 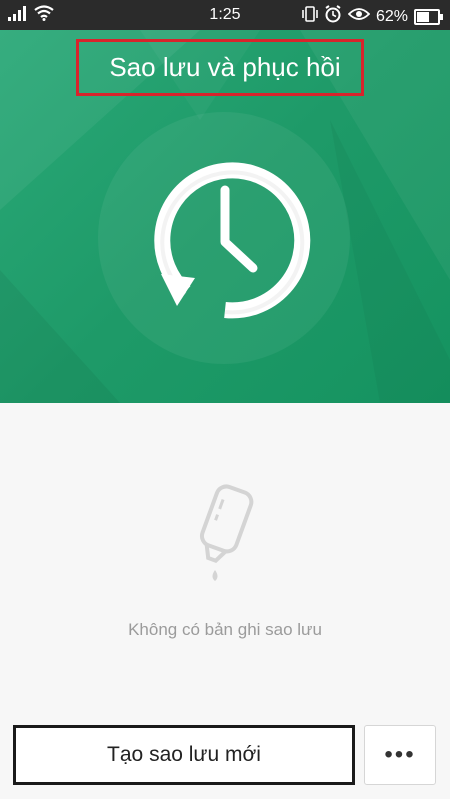 What do you see at coordinates (391, 16) in the screenshot?
I see `battery-percent: 62%` at bounding box center [391, 16].